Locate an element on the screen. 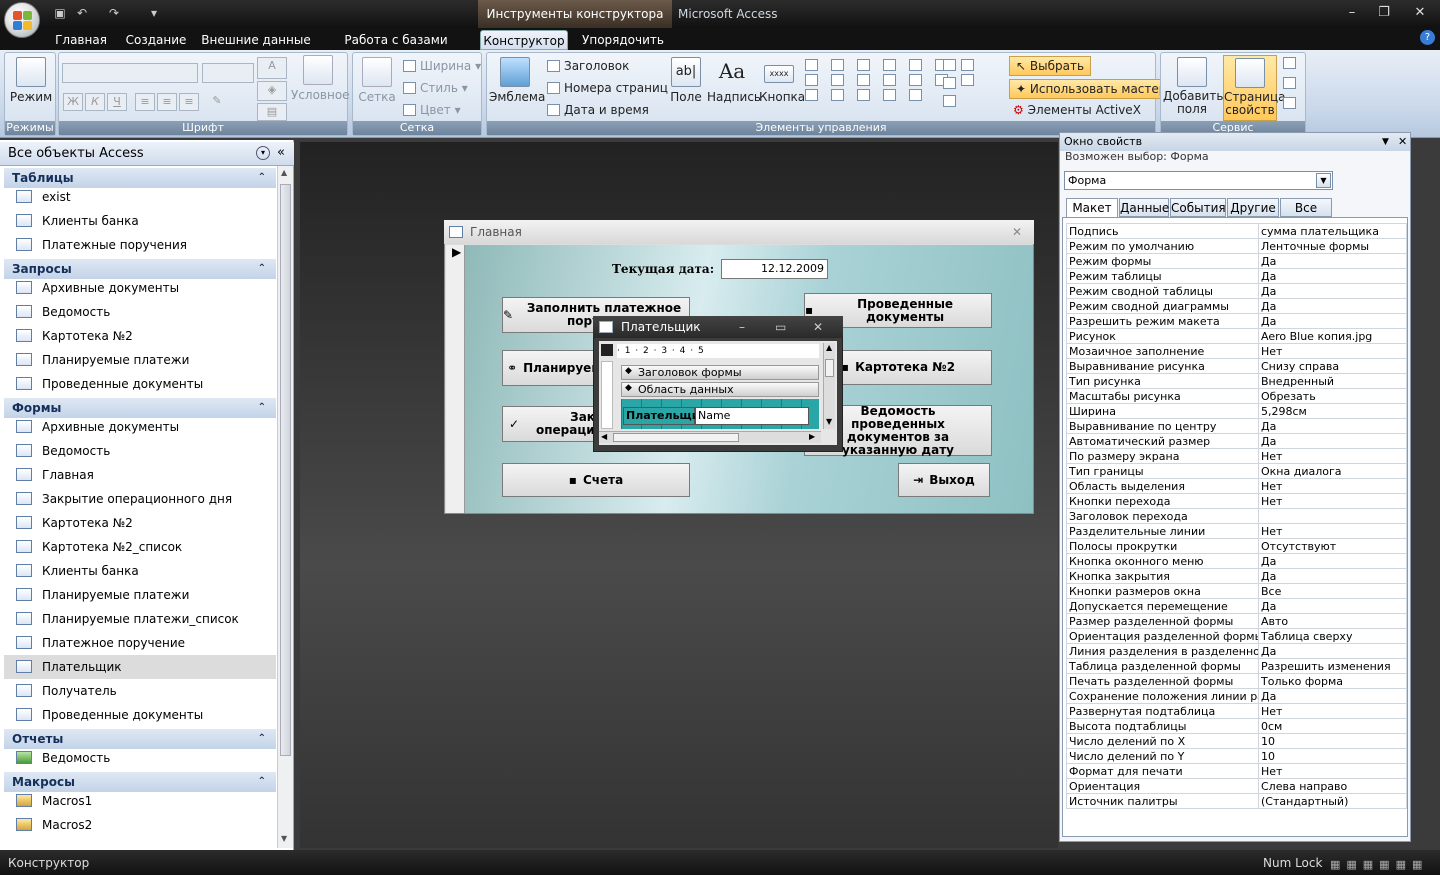 The height and width of the screenshot is (875, 1440). redo-icon: ↷ is located at coordinates (114, 13).